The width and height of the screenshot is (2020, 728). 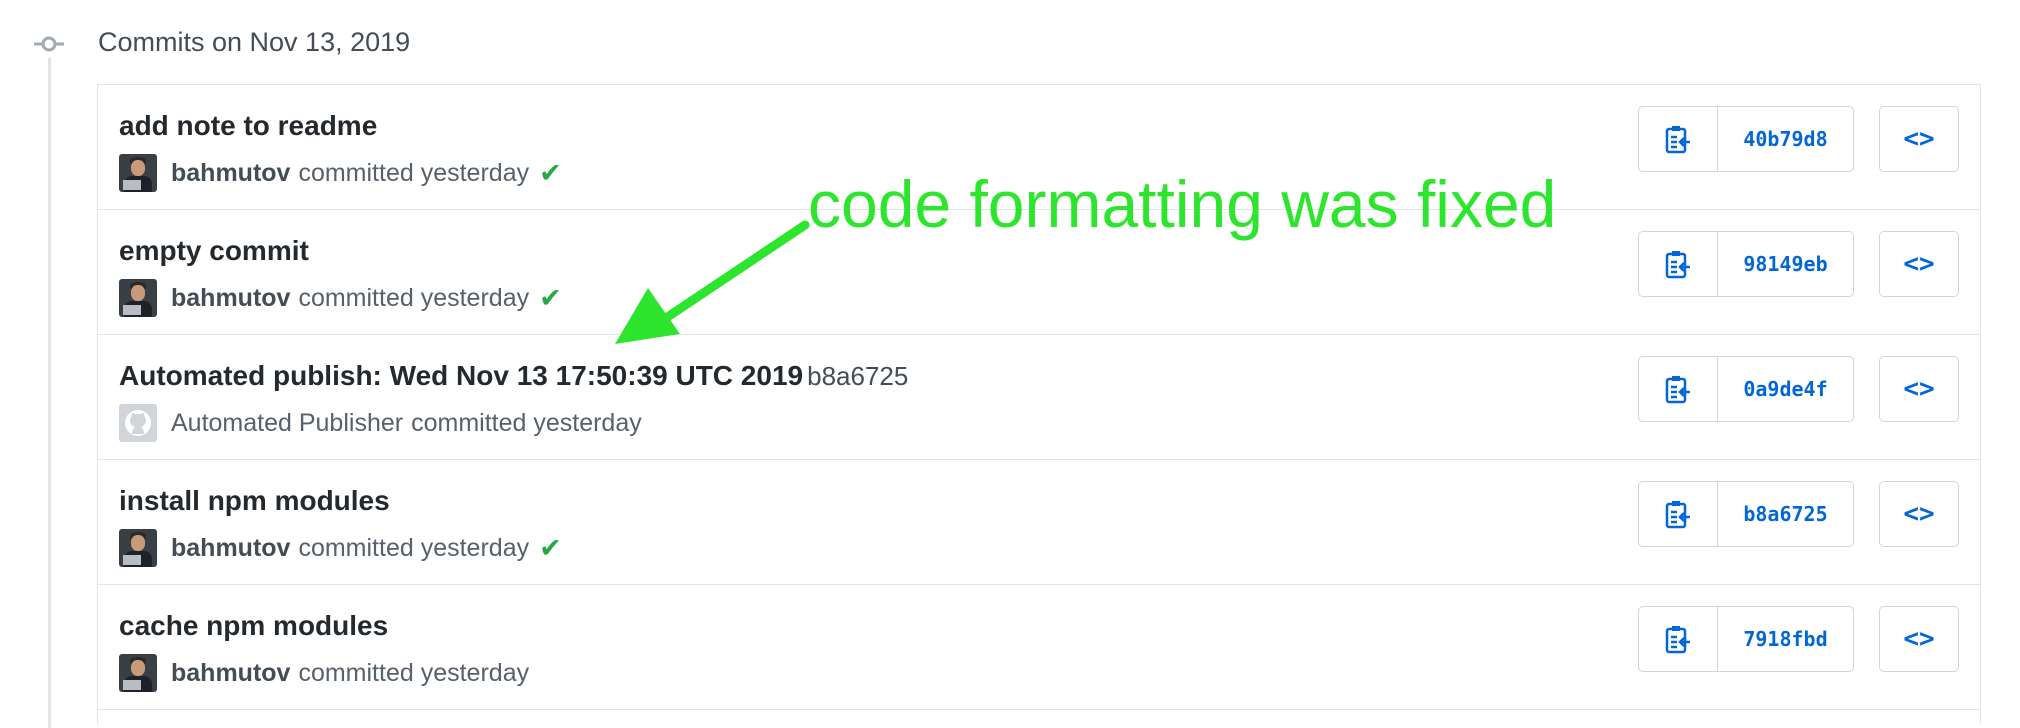 I want to click on sha-link: 7918fbd, so click(x=1785, y=639).